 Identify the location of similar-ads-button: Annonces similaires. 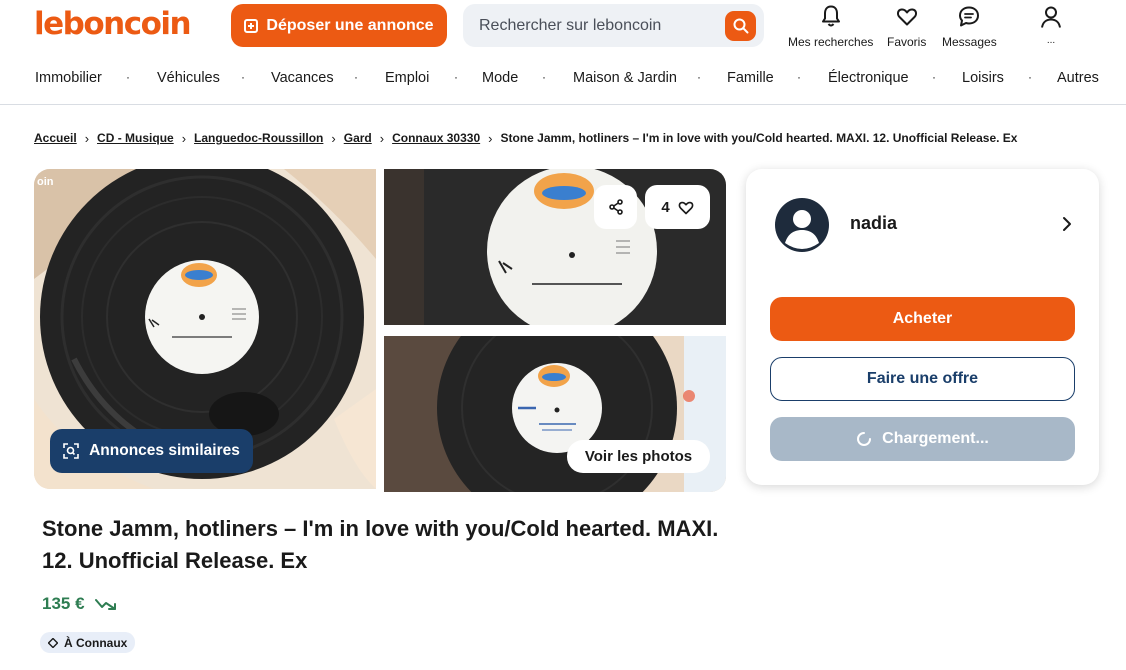
(151, 451).